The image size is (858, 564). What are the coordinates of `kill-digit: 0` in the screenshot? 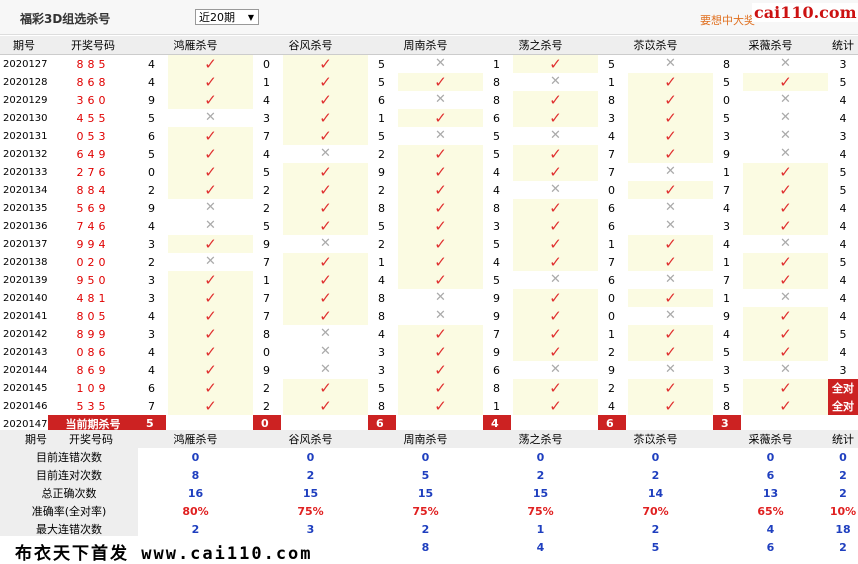 It's located at (611, 316).